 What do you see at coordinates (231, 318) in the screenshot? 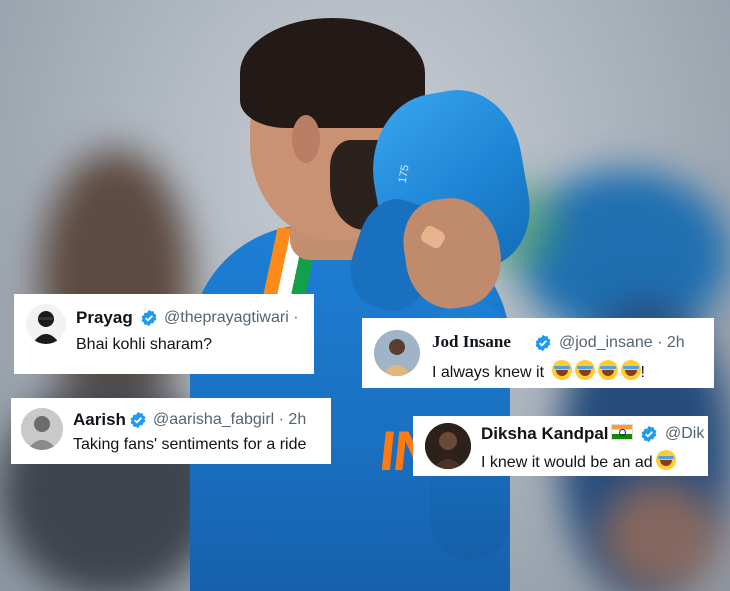
I see `user-handle: @theprayagtiwari ·` at bounding box center [231, 318].